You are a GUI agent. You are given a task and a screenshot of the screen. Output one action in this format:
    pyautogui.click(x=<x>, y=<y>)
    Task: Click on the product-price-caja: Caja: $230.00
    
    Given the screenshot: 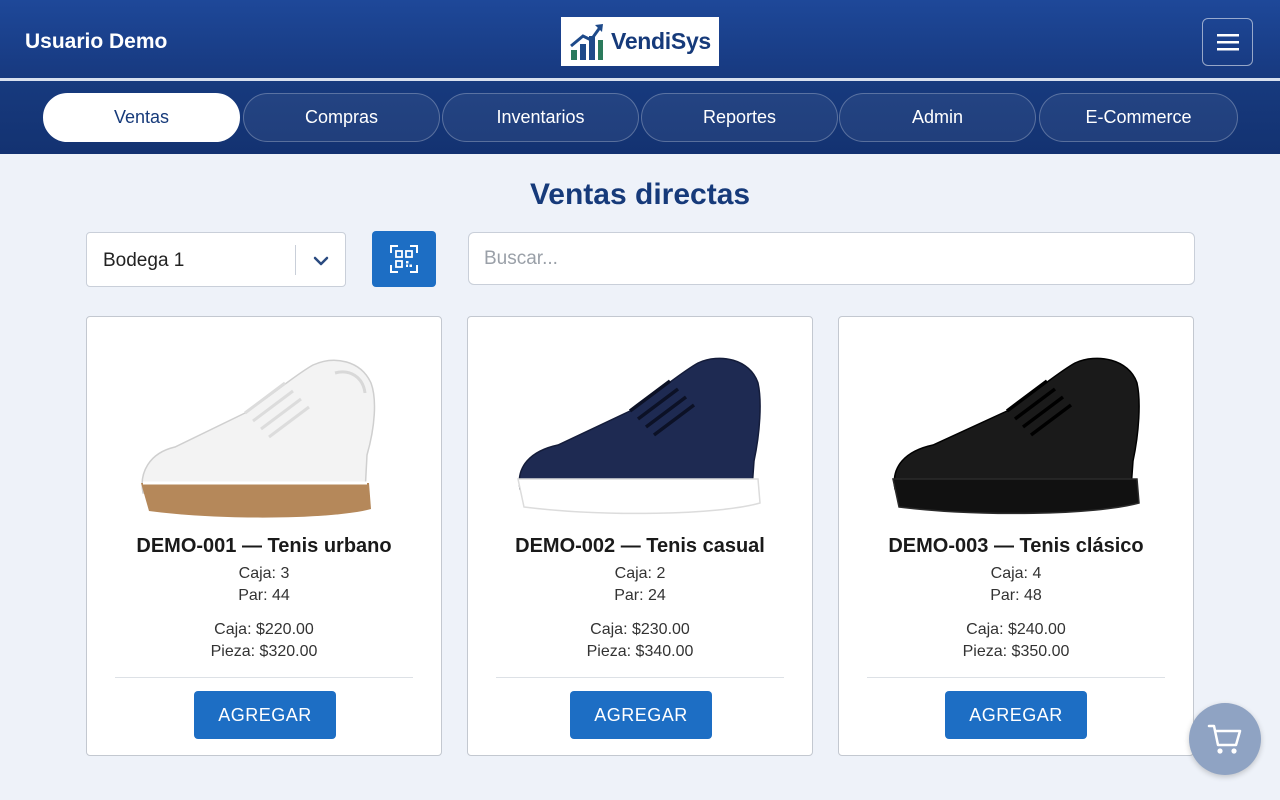 What is the action you would take?
    pyautogui.click(x=640, y=629)
    